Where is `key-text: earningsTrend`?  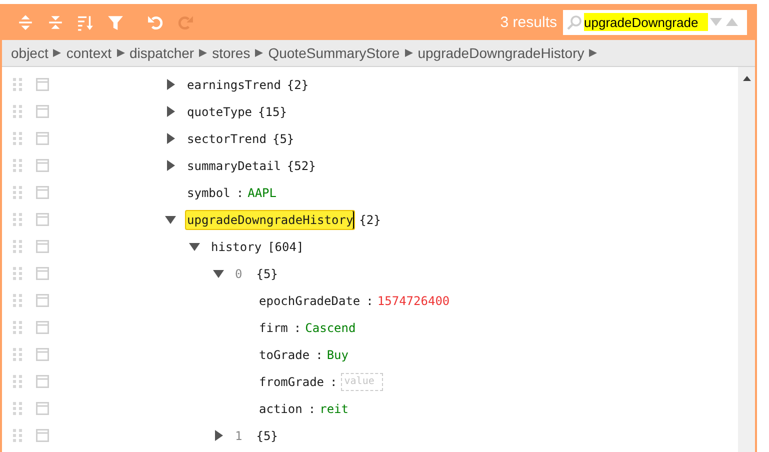 key-text: earningsTrend is located at coordinates (234, 85).